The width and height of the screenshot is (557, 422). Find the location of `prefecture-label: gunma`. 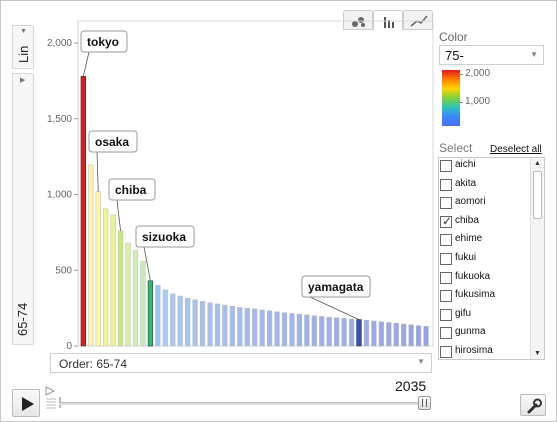

prefecture-label: gunma is located at coordinates (470, 332).